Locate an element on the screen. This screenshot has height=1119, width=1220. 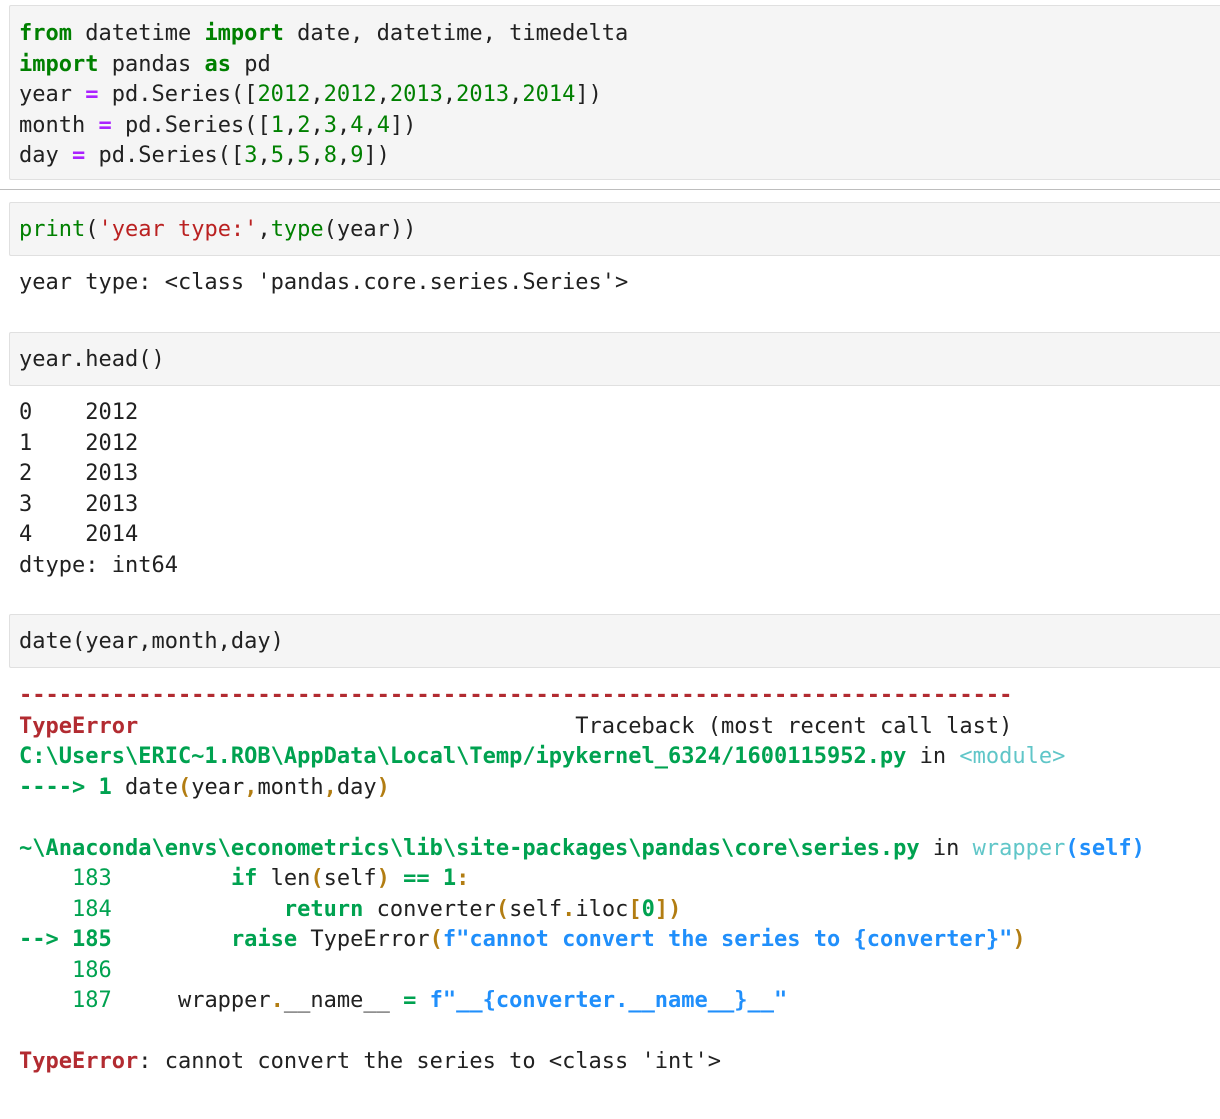
code-token: datetime is located at coordinates (138, 33).